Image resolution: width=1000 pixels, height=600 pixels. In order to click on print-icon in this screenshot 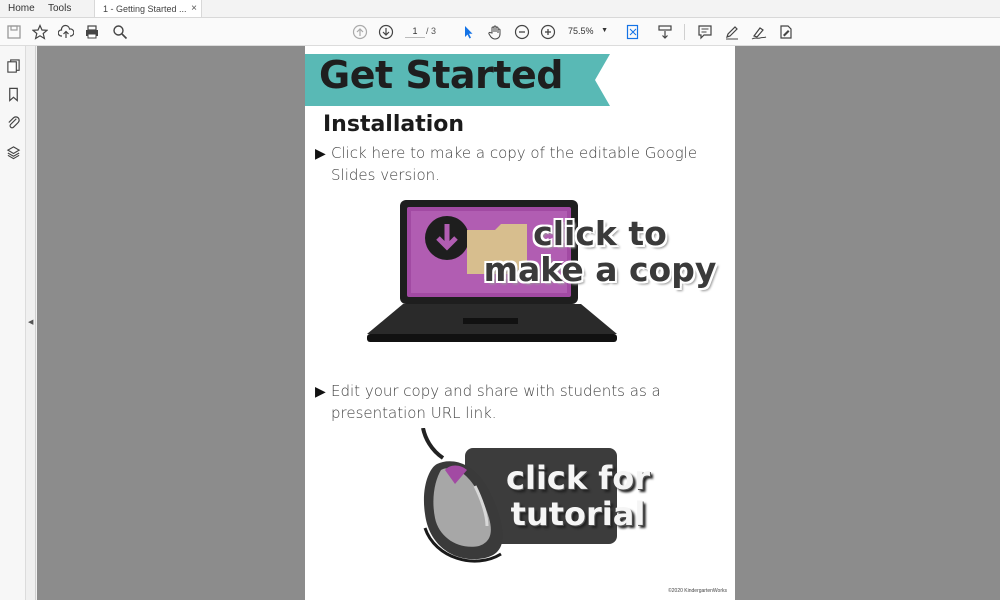, I will do `click(92, 32)`.